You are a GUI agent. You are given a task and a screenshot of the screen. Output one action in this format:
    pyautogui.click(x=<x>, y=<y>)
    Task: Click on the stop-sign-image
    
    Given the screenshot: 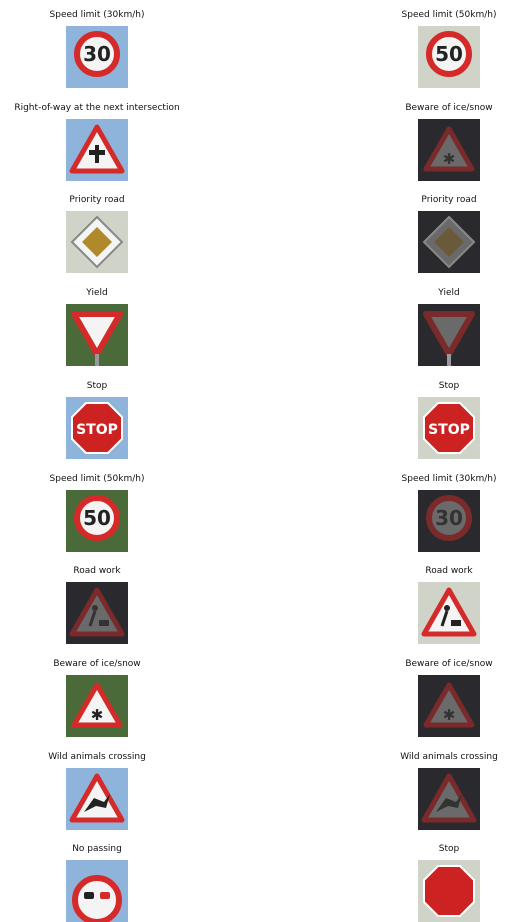 What is the action you would take?
    pyautogui.click(x=449, y=891)
    